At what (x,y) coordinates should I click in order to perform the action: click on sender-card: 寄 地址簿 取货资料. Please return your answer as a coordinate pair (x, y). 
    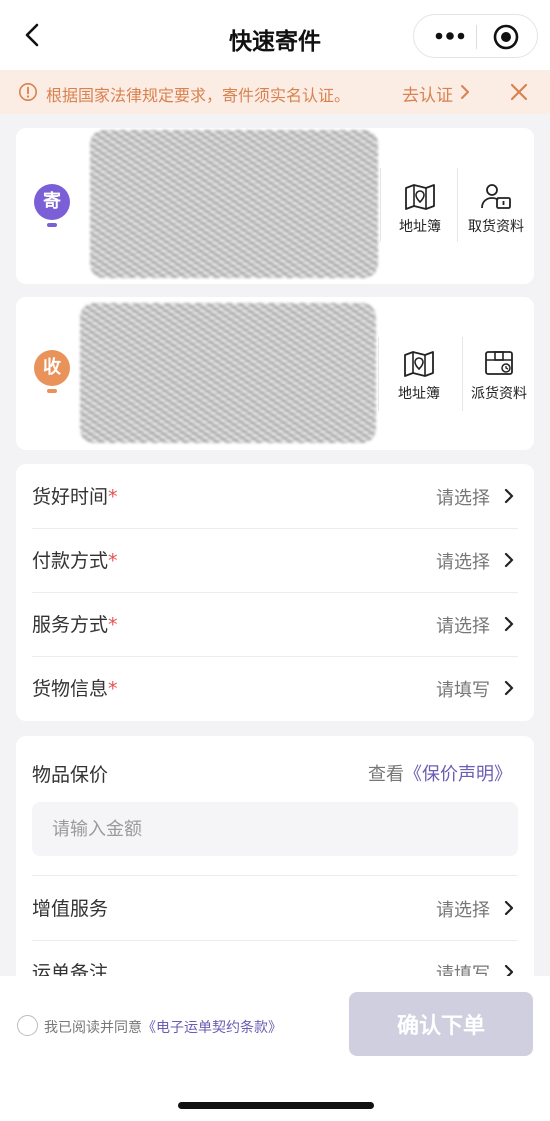
    Looking at the image, I should click on (275, 206).